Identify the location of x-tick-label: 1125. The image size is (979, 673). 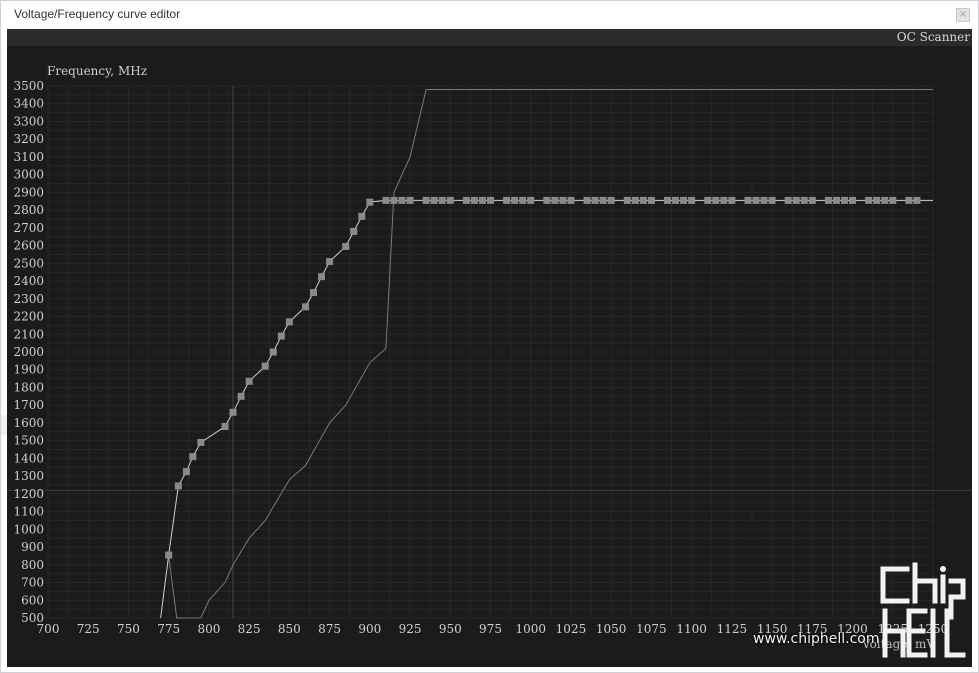
(732, 629).